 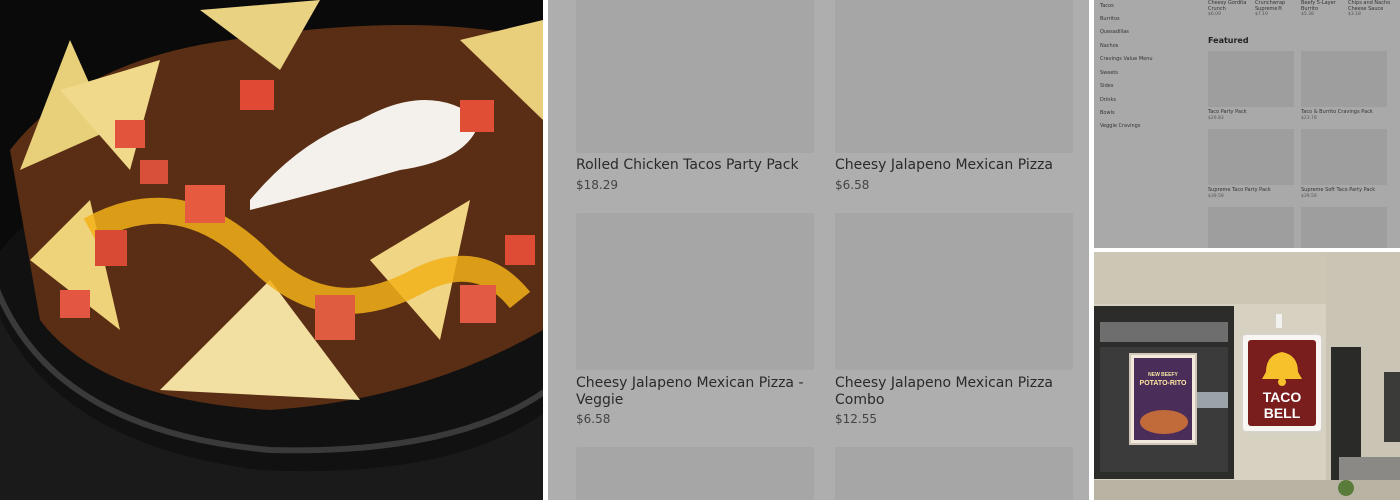 I want to click on menu-item-name: Cheesy Gordita Crunch, so click(x=1228, y=6).